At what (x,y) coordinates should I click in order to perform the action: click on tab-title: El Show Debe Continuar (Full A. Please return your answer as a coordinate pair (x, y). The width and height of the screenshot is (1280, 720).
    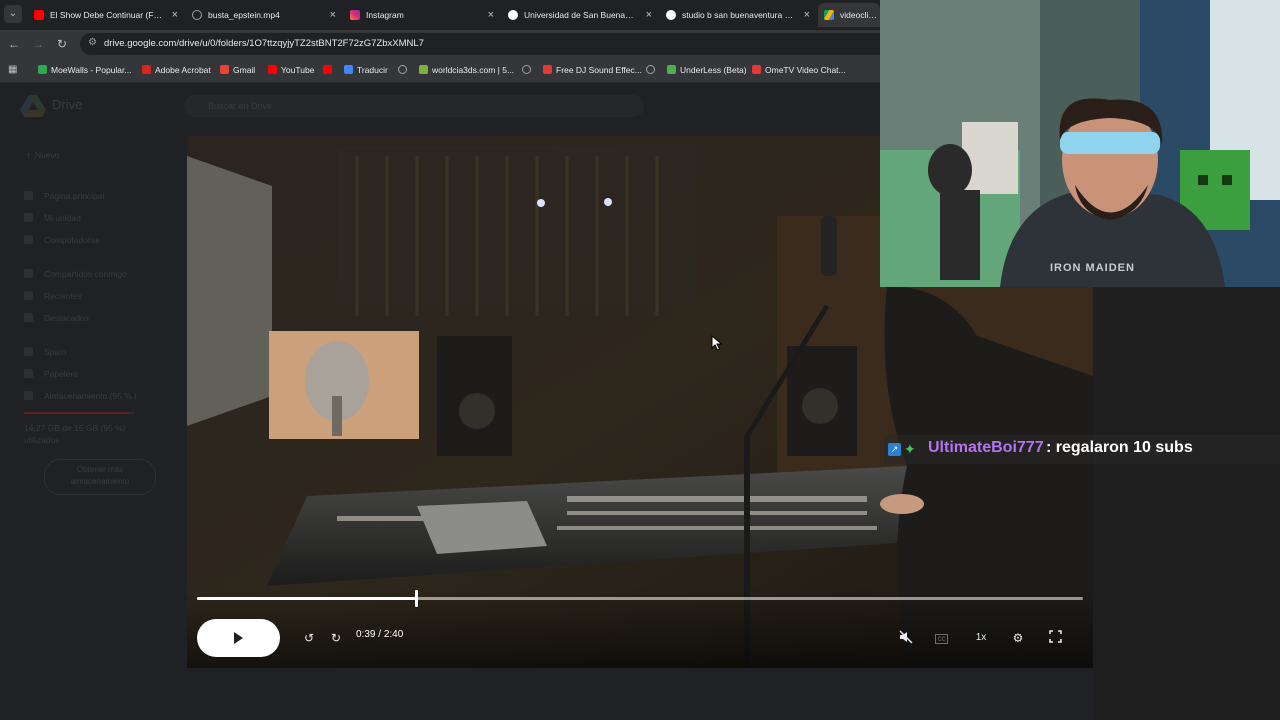
    Looking at the image, I should click on (106, 15).